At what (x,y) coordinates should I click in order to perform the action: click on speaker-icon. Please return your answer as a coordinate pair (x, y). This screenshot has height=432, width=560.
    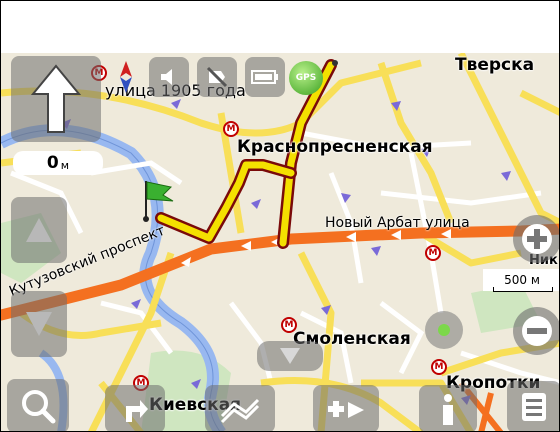
    Looking at the image, I should click on (166, 77).